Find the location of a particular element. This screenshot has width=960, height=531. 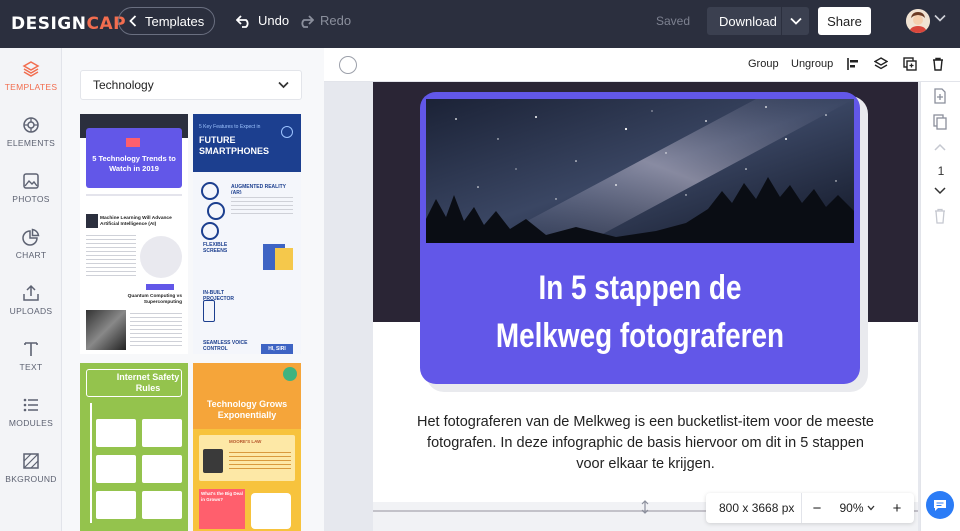

thumb-subtitle: MOORE'S LAW is located at coordinates (245, 441).